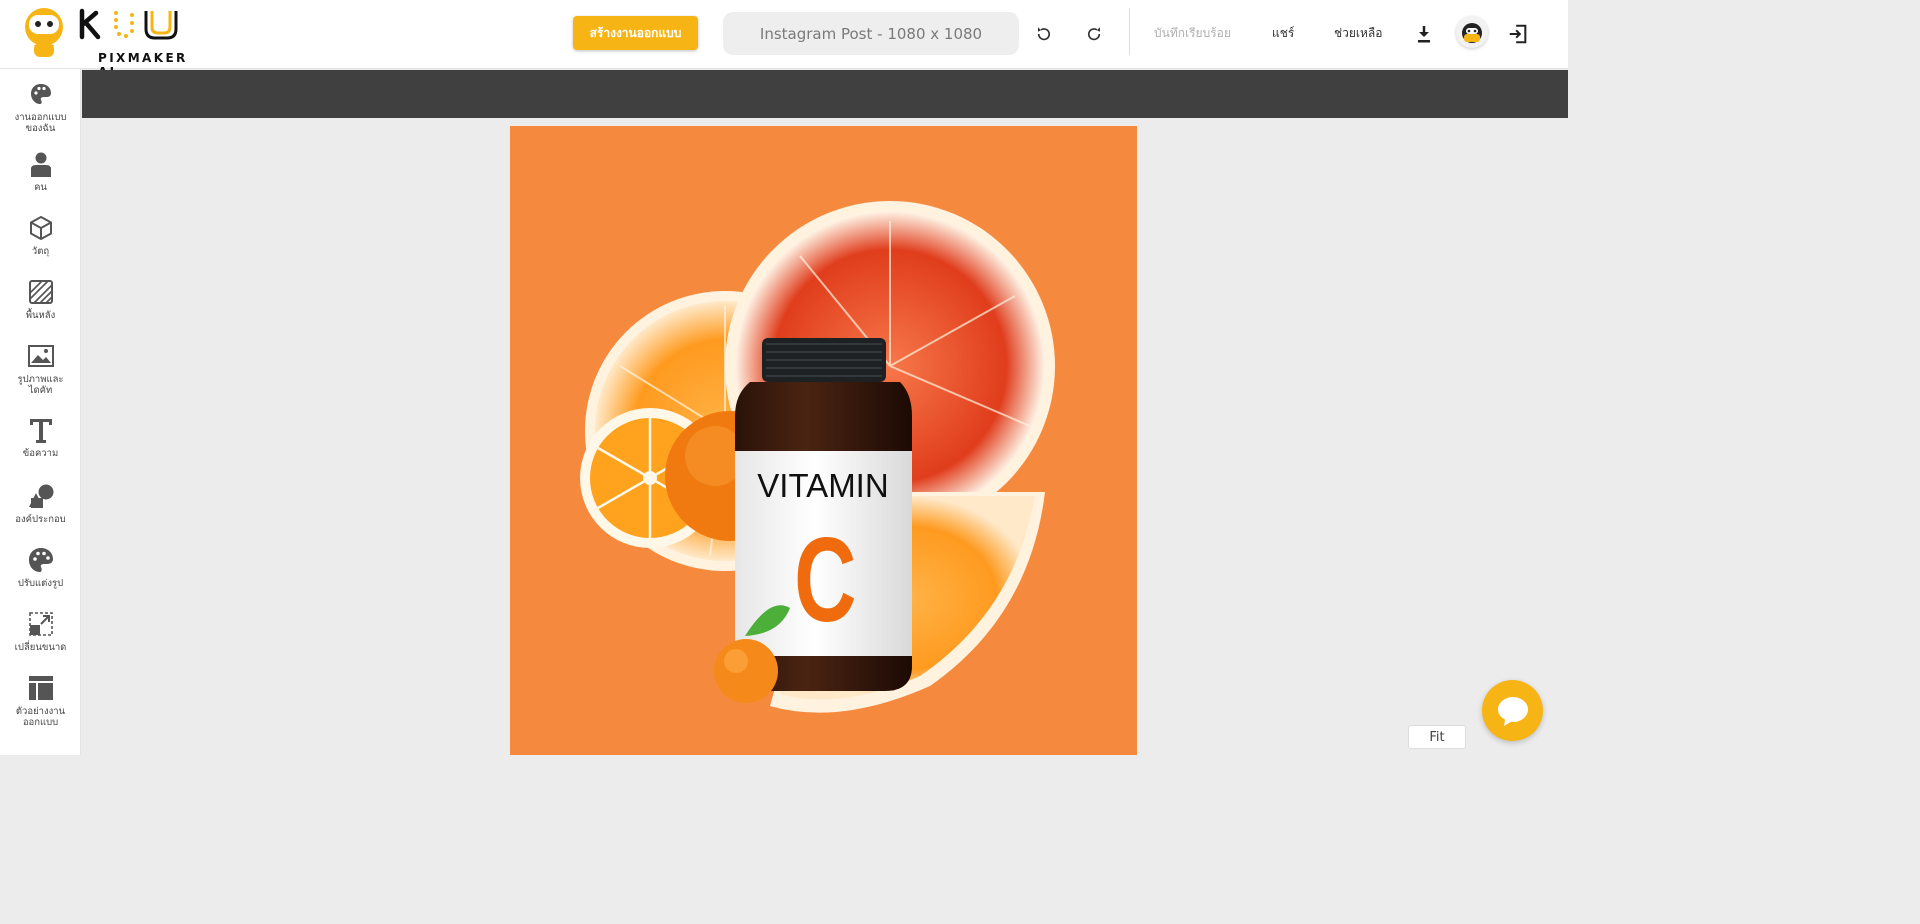  I want to click on palette-icon, so click(41, 94).